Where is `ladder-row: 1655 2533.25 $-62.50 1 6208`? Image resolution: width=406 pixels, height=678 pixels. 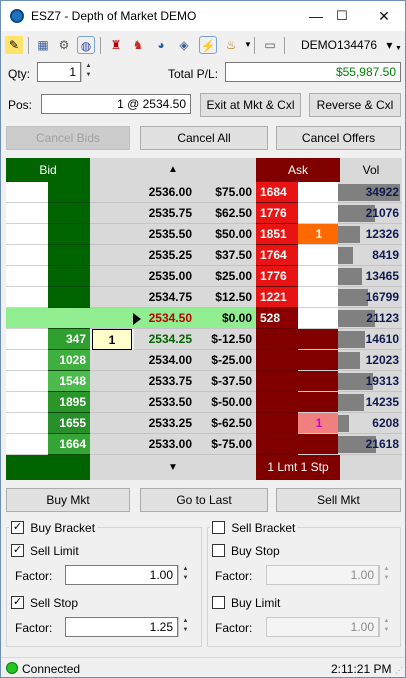
ladder-row: 1655 2533.25 $-62.50 1 6208 is located at coordinates (204, 423).